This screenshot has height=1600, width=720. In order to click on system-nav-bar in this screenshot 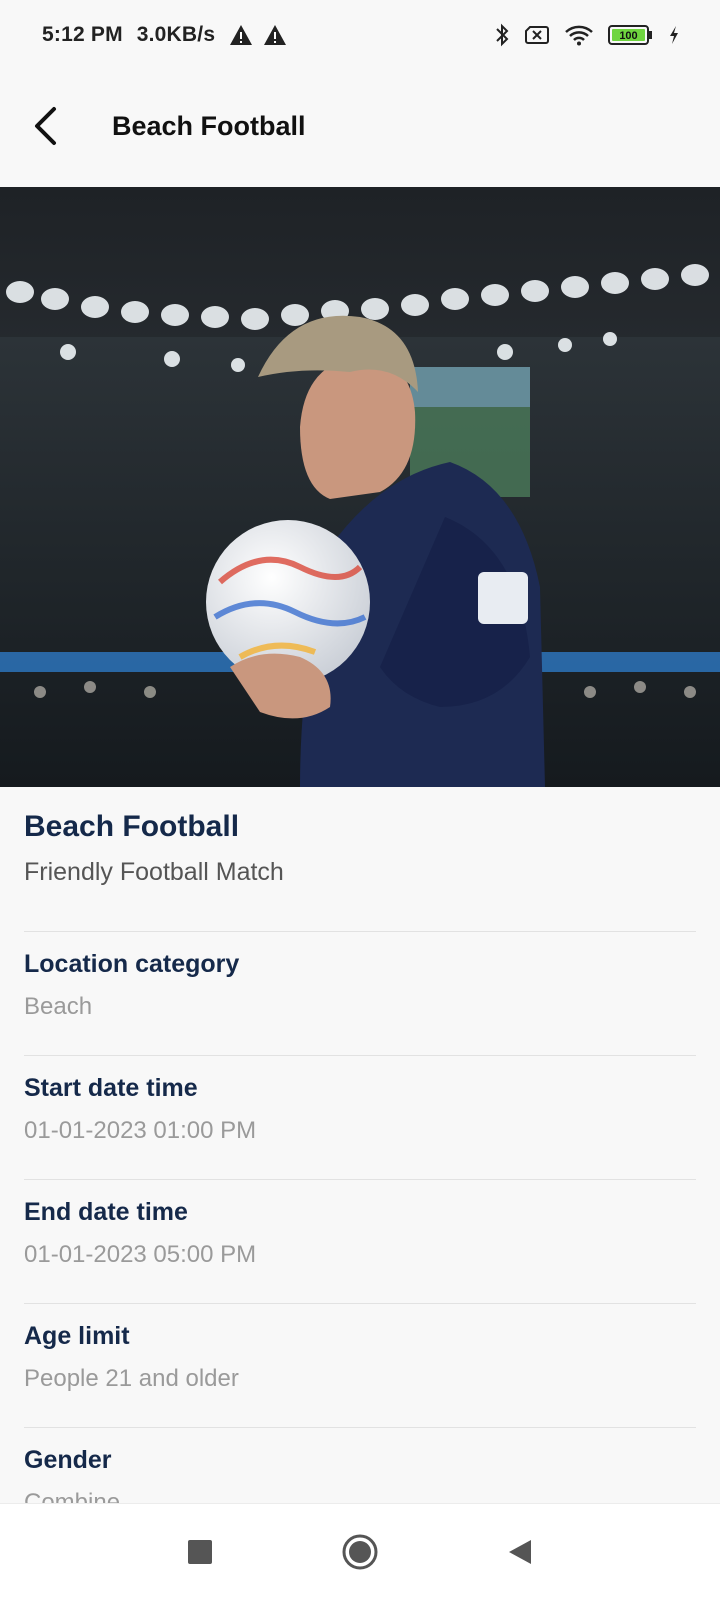, I will do `click(360, 1551)`.